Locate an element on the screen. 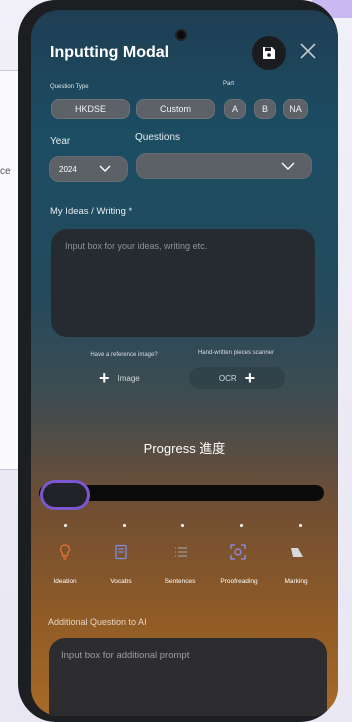 This screenshot has height=722, width=352. questions-select is located at coordinates (224, 166).